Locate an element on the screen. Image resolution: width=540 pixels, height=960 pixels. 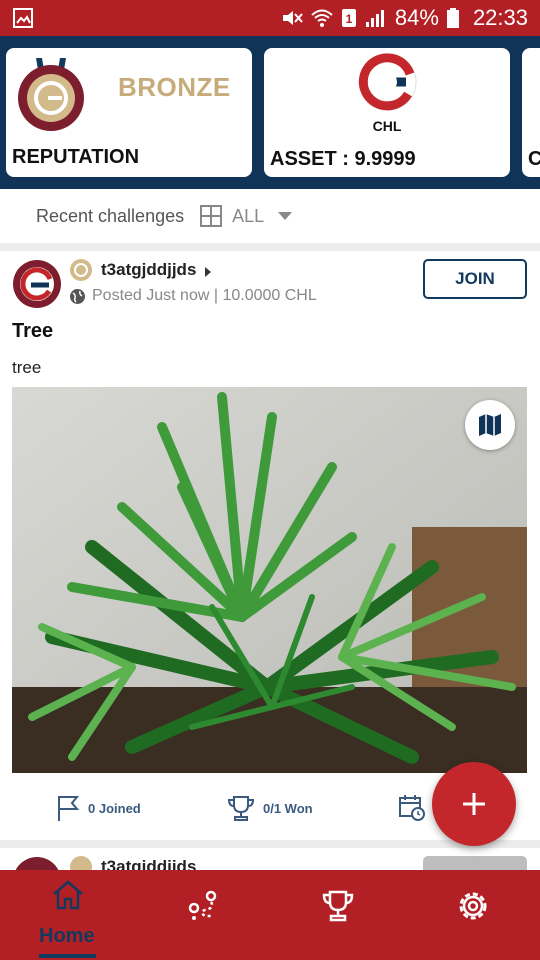
wifi-icon is located at coordinates (322, 18).